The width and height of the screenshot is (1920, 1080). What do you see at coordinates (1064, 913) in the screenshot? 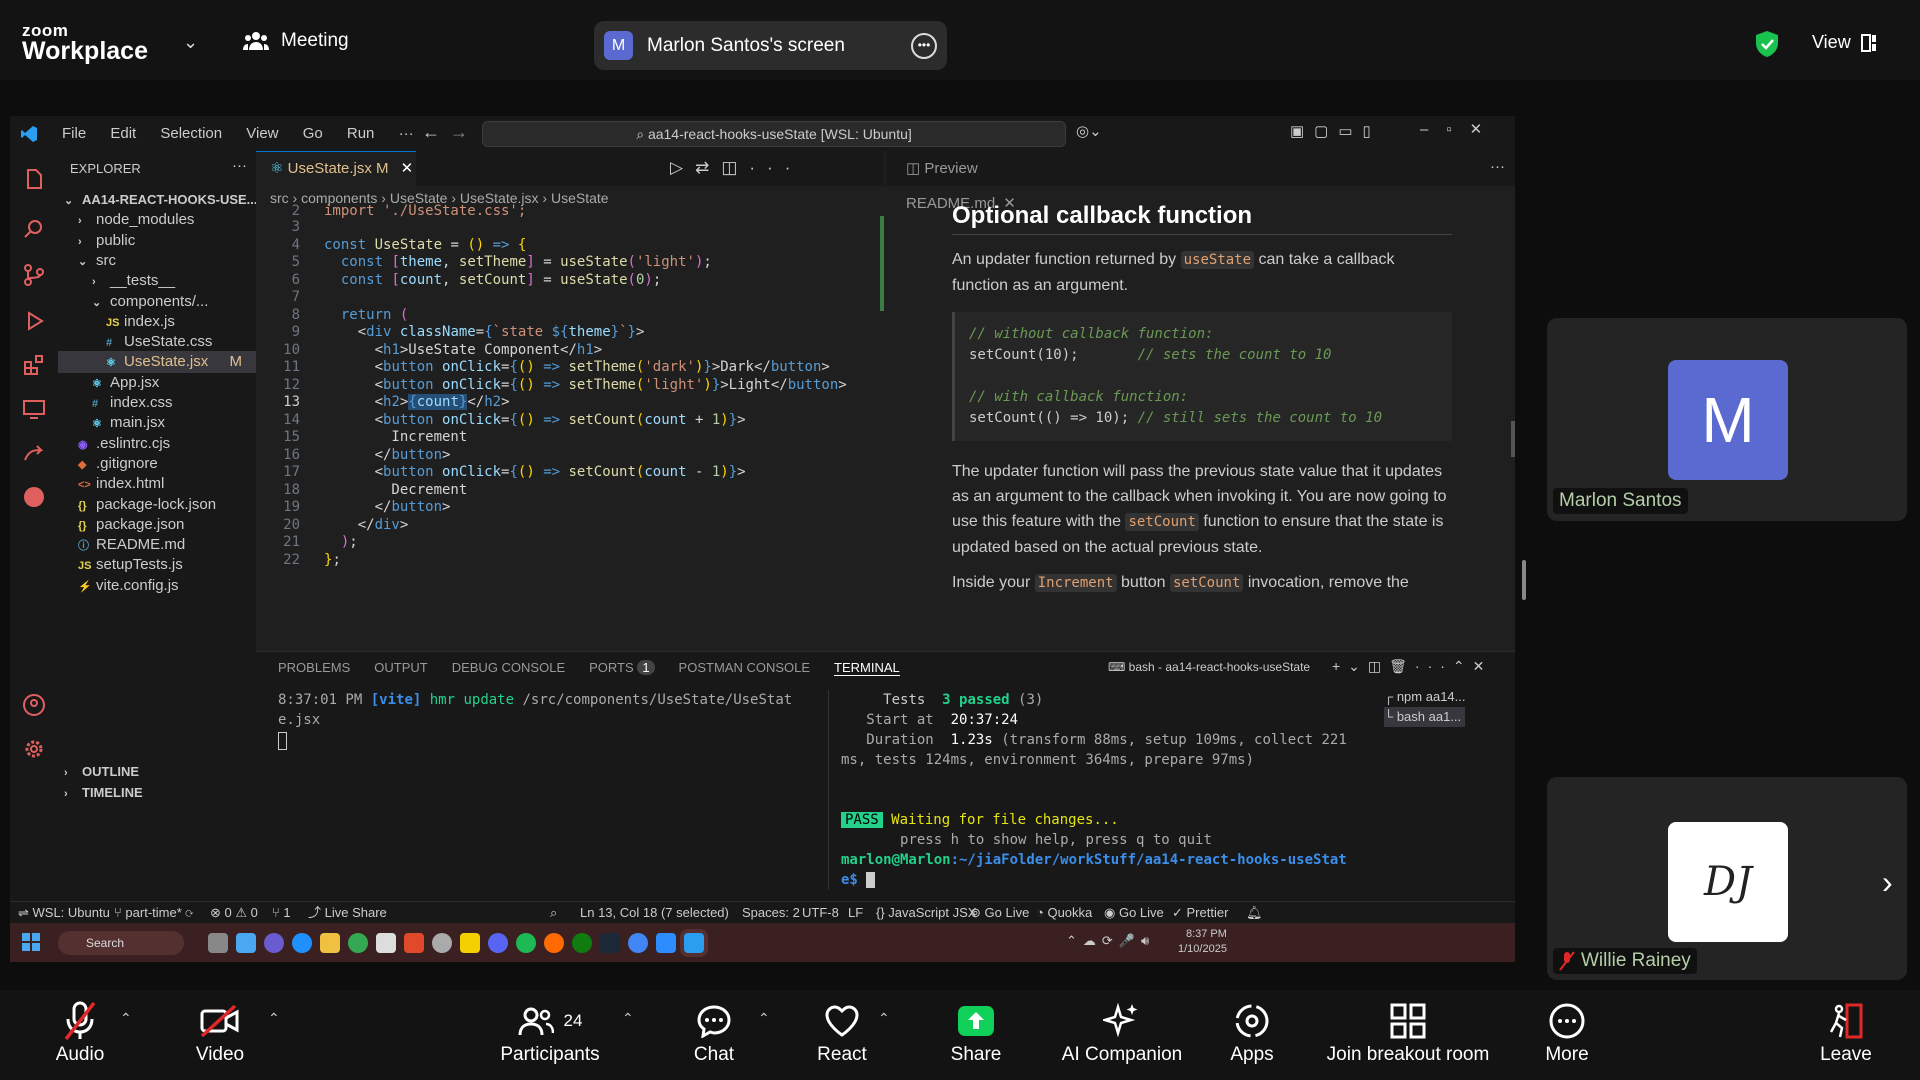
I see `quokka-button: ◔ Quokka` at bounding box center [1064, 913].